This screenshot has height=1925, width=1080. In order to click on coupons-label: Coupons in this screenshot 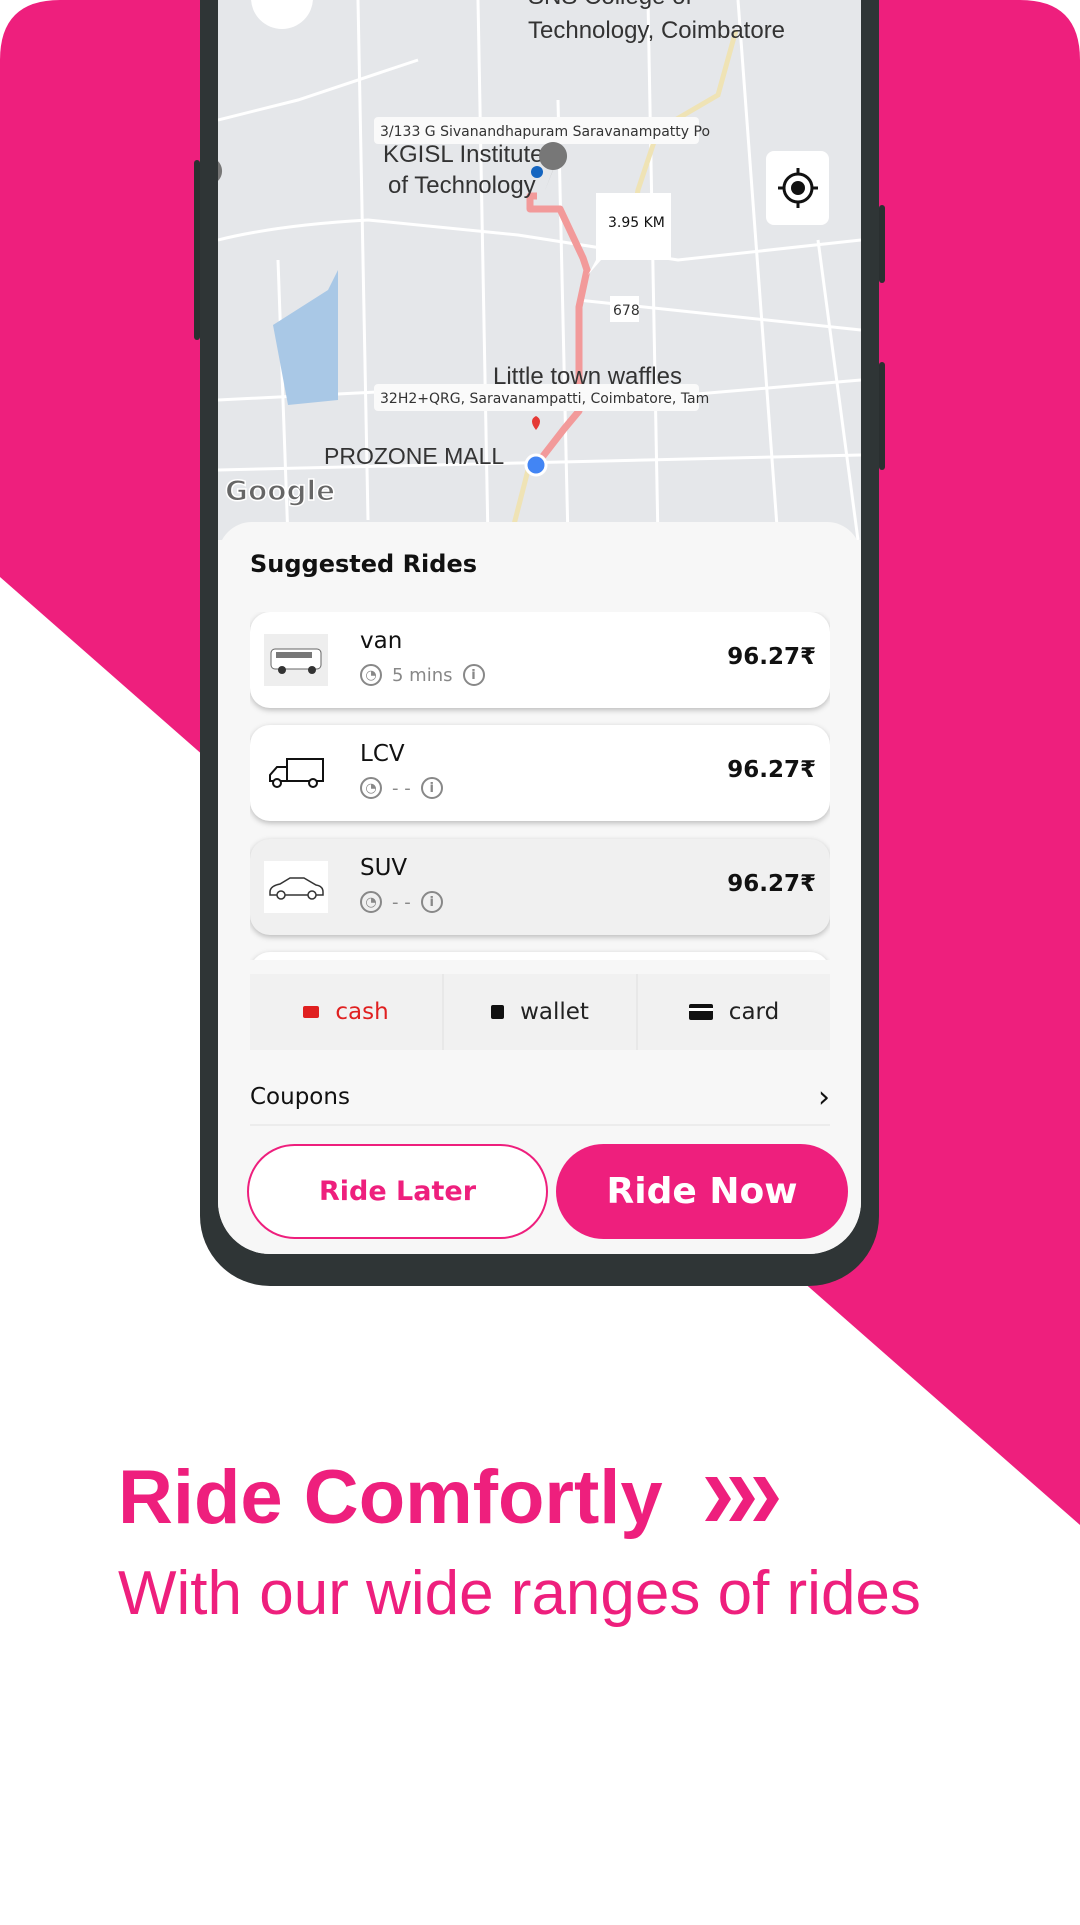, I will do `click(300, 1097)`.